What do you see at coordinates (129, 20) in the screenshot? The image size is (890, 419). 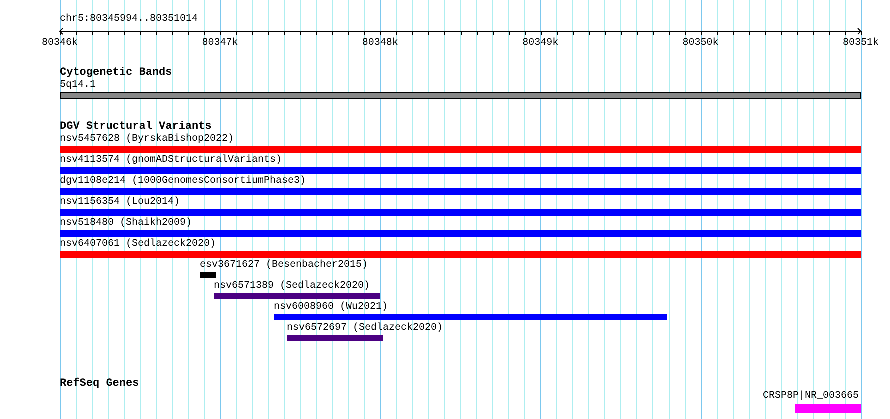 I see `location-label: chr5:80345994..80351014` at bounding box center [129, 20].